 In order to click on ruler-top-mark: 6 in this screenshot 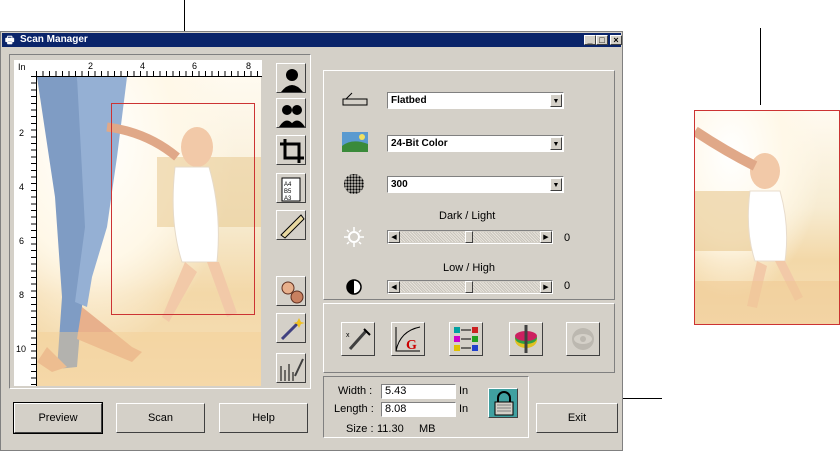, I will do `click(195, 66)`.